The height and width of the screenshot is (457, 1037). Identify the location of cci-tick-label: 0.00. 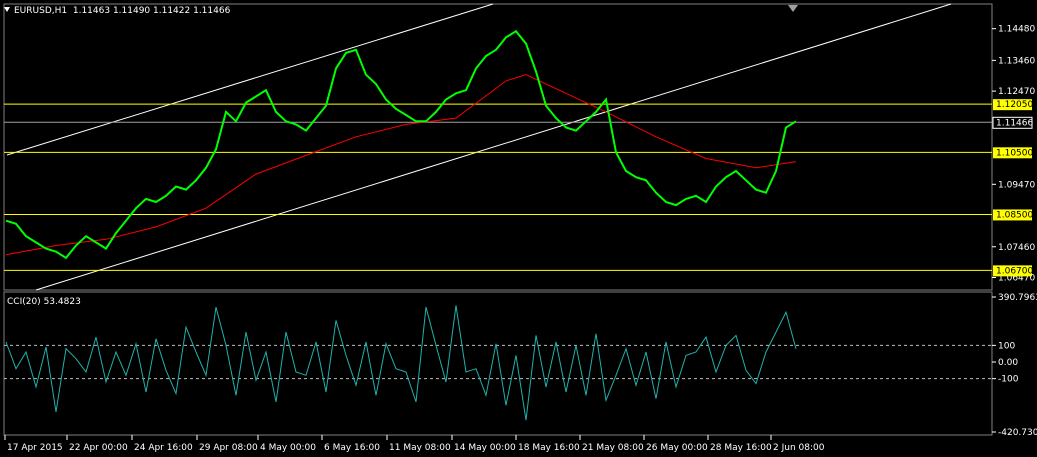
(1008, 363).